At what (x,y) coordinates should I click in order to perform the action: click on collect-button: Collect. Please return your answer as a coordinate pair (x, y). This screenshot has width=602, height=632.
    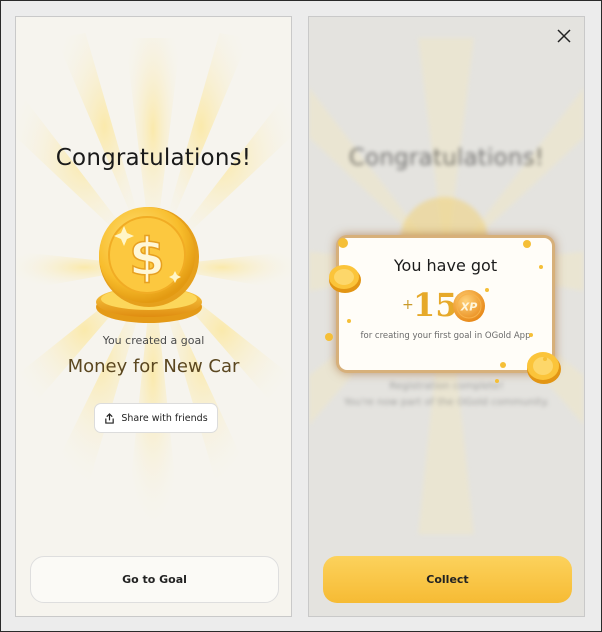
    Looking at the image, I should click on (447, 579).